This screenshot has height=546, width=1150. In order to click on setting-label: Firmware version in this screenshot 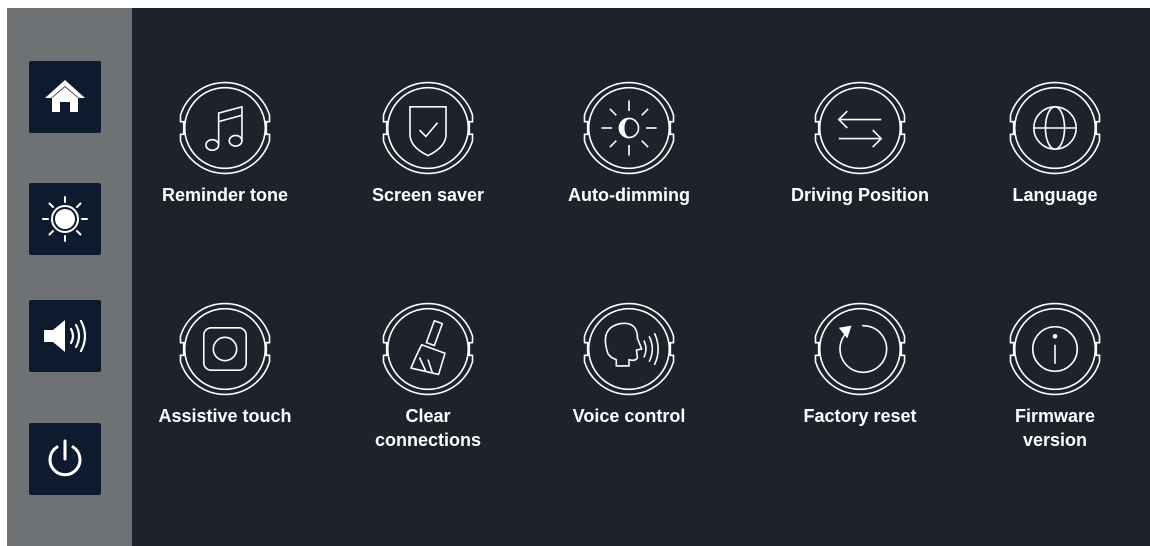, I will do `click(1055, 428)`.